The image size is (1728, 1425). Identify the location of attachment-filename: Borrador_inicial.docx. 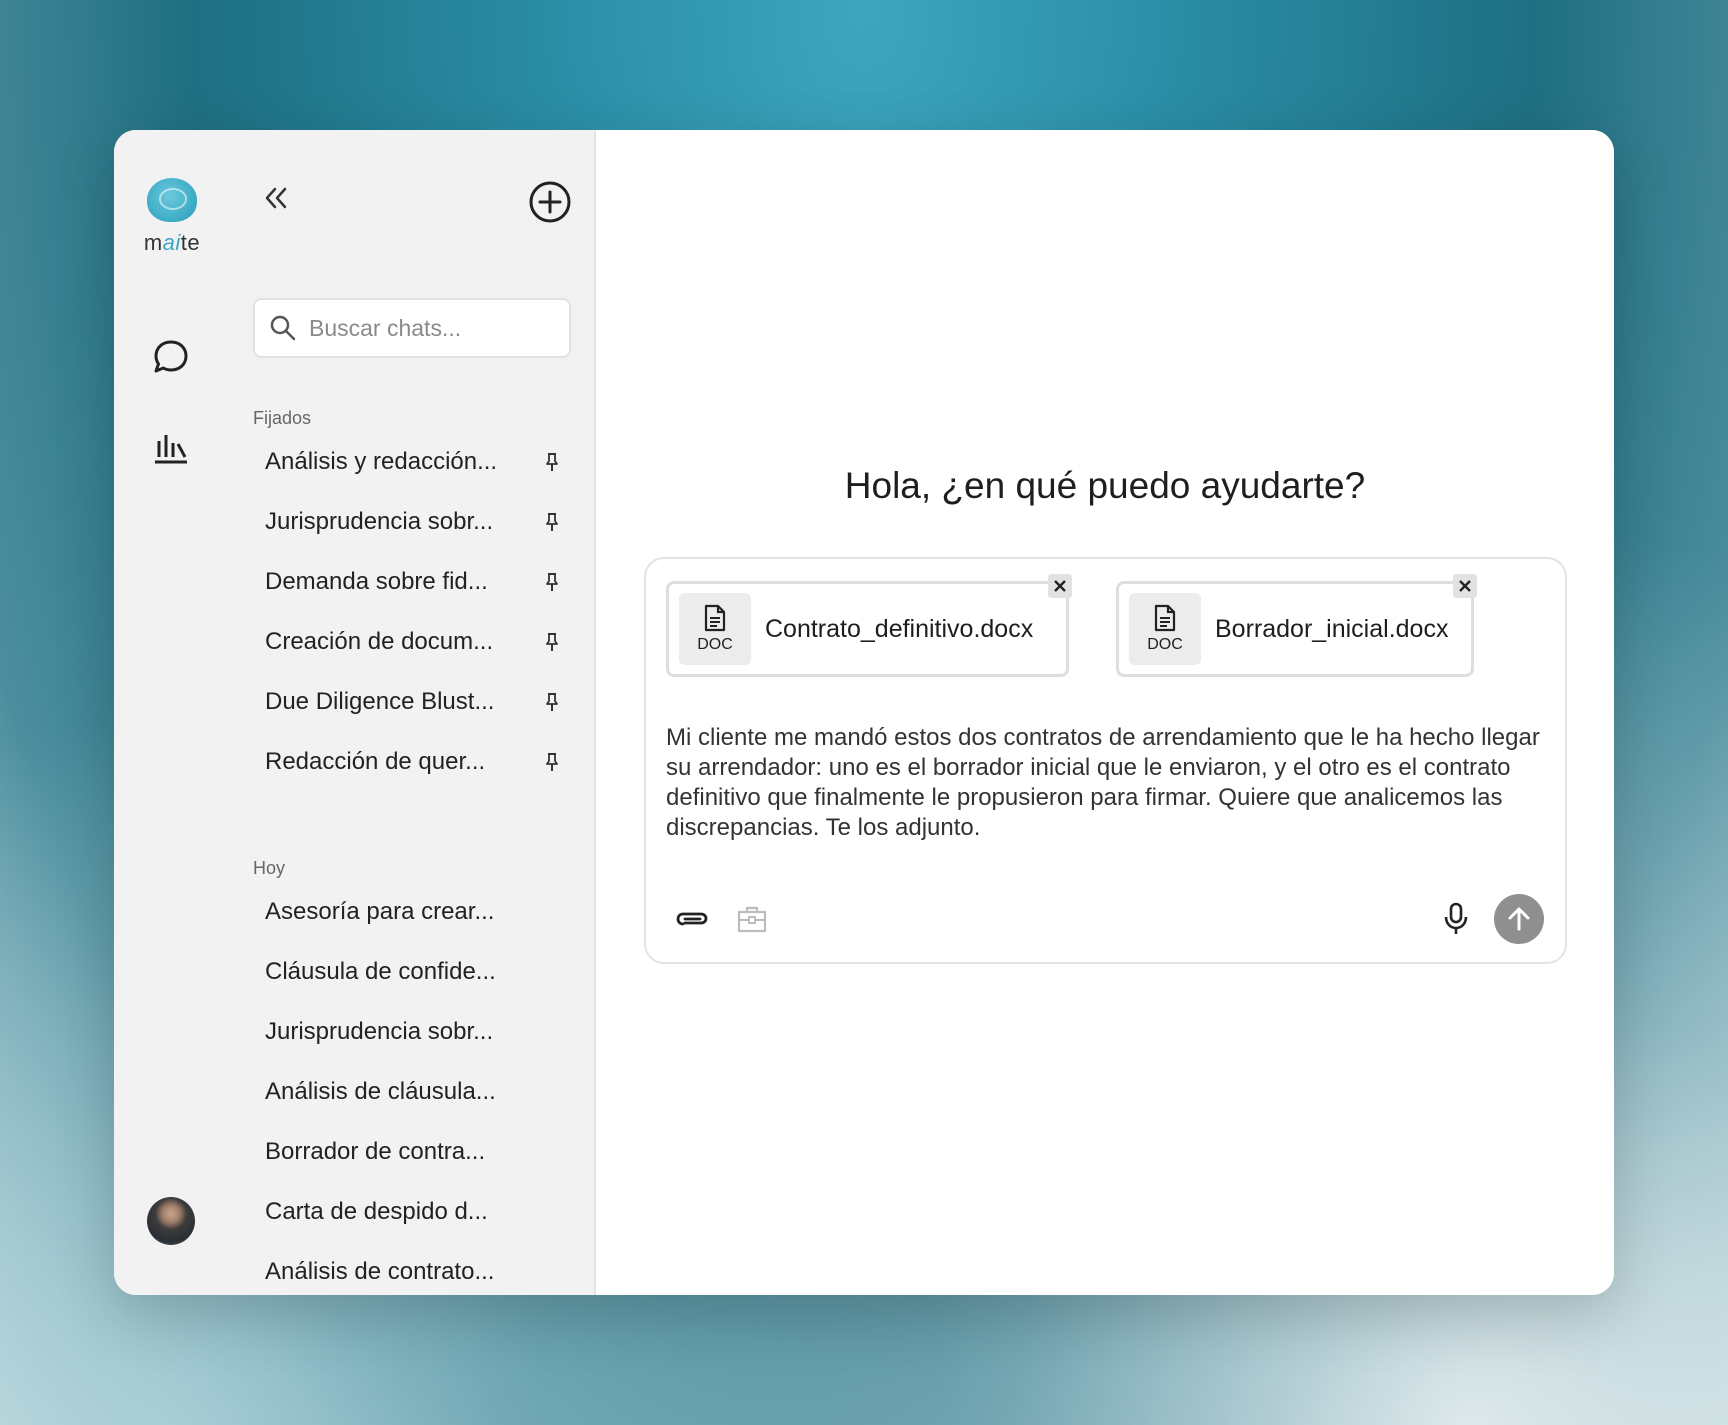
(1332, 628).